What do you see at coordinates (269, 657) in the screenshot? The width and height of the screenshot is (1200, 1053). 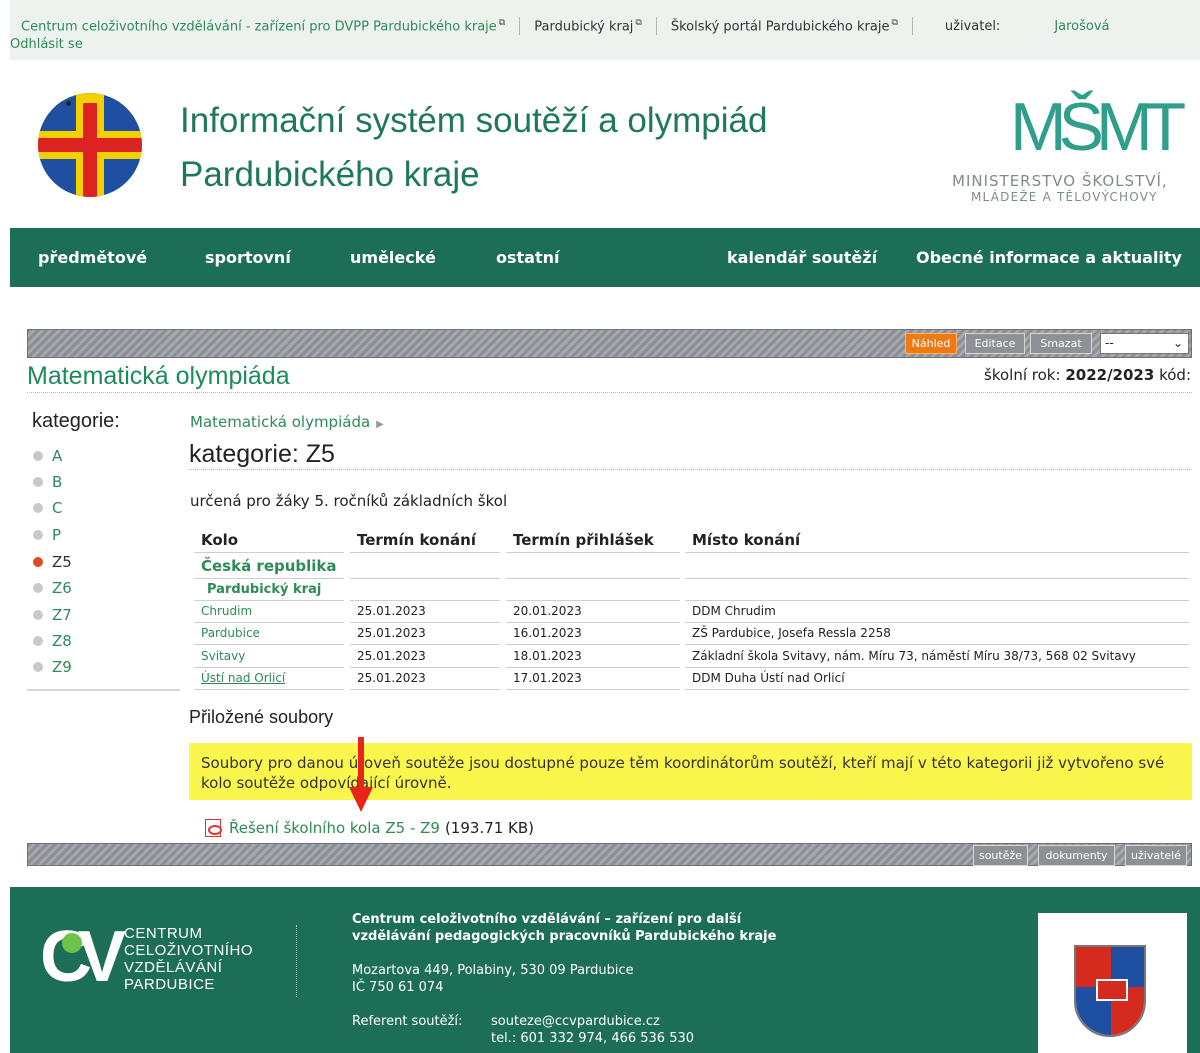 I see `table-cell: Svitavy` at bounding box center [269, 657].